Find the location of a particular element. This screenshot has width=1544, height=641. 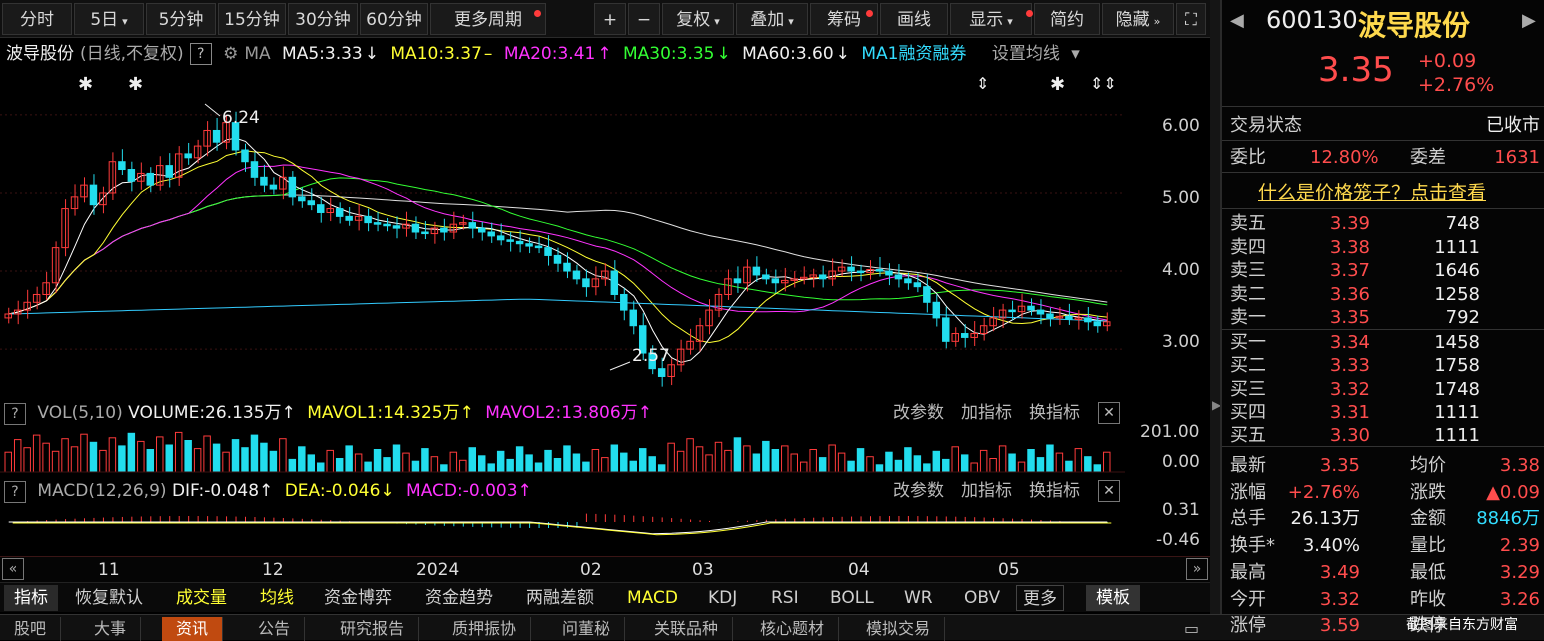

tab-5day: 5日 ▾ is located at coordinates (109, 19).